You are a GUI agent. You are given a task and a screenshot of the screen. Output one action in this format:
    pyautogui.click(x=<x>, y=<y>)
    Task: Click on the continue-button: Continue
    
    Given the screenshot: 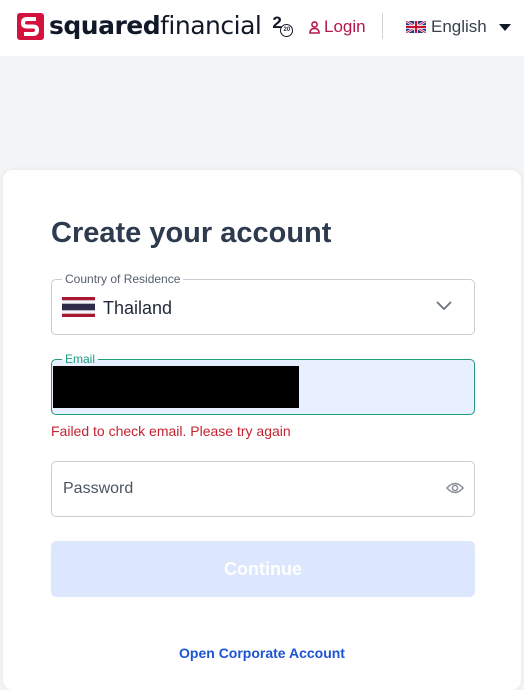 What is the action you would take?
    pyautogui.click(x=263, y=569)
    